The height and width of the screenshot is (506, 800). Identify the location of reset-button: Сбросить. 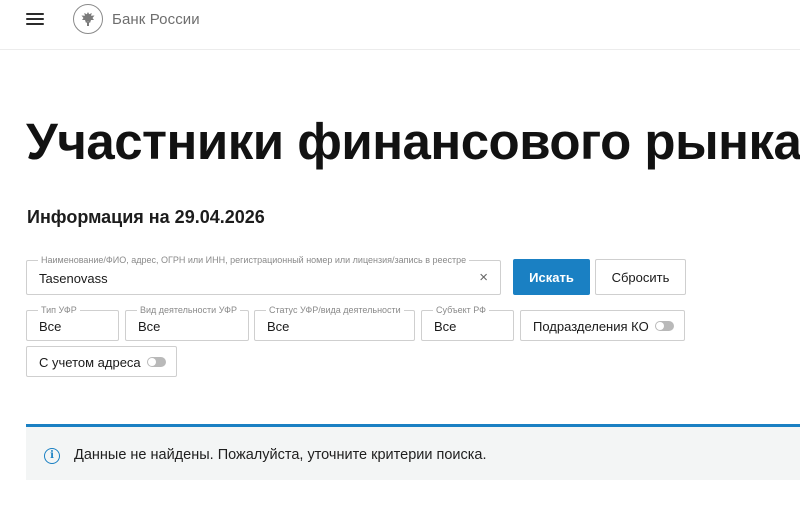
(640, 277).